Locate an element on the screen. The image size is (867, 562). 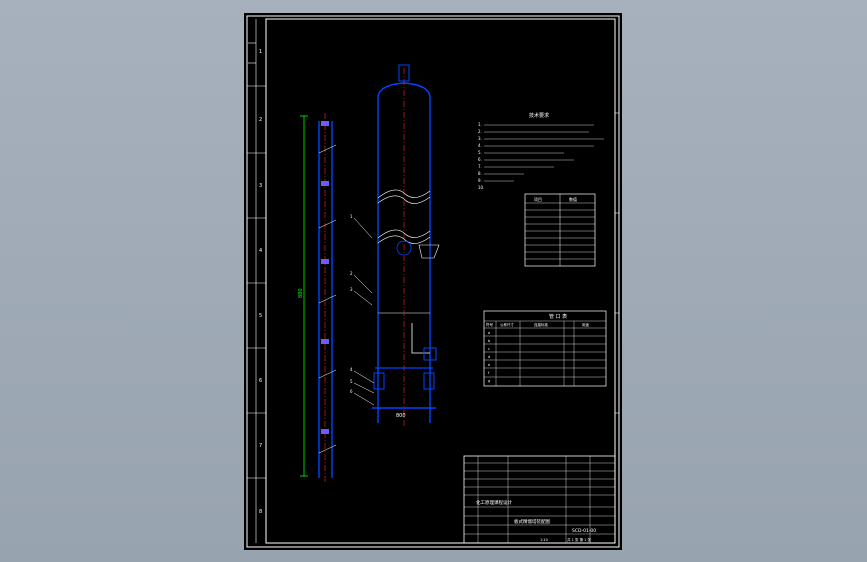
ladder-elevation: 880 is located at coordinates (317, 298).